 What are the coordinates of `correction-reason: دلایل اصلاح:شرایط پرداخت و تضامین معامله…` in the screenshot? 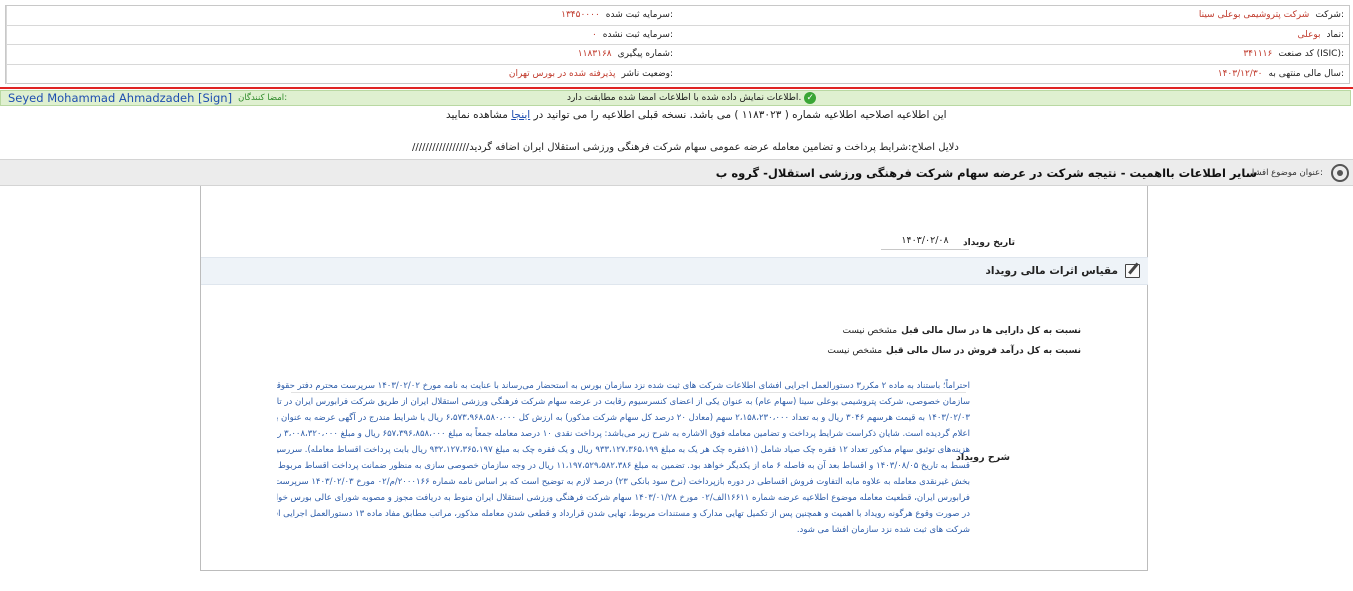 It's located at (685, 147).